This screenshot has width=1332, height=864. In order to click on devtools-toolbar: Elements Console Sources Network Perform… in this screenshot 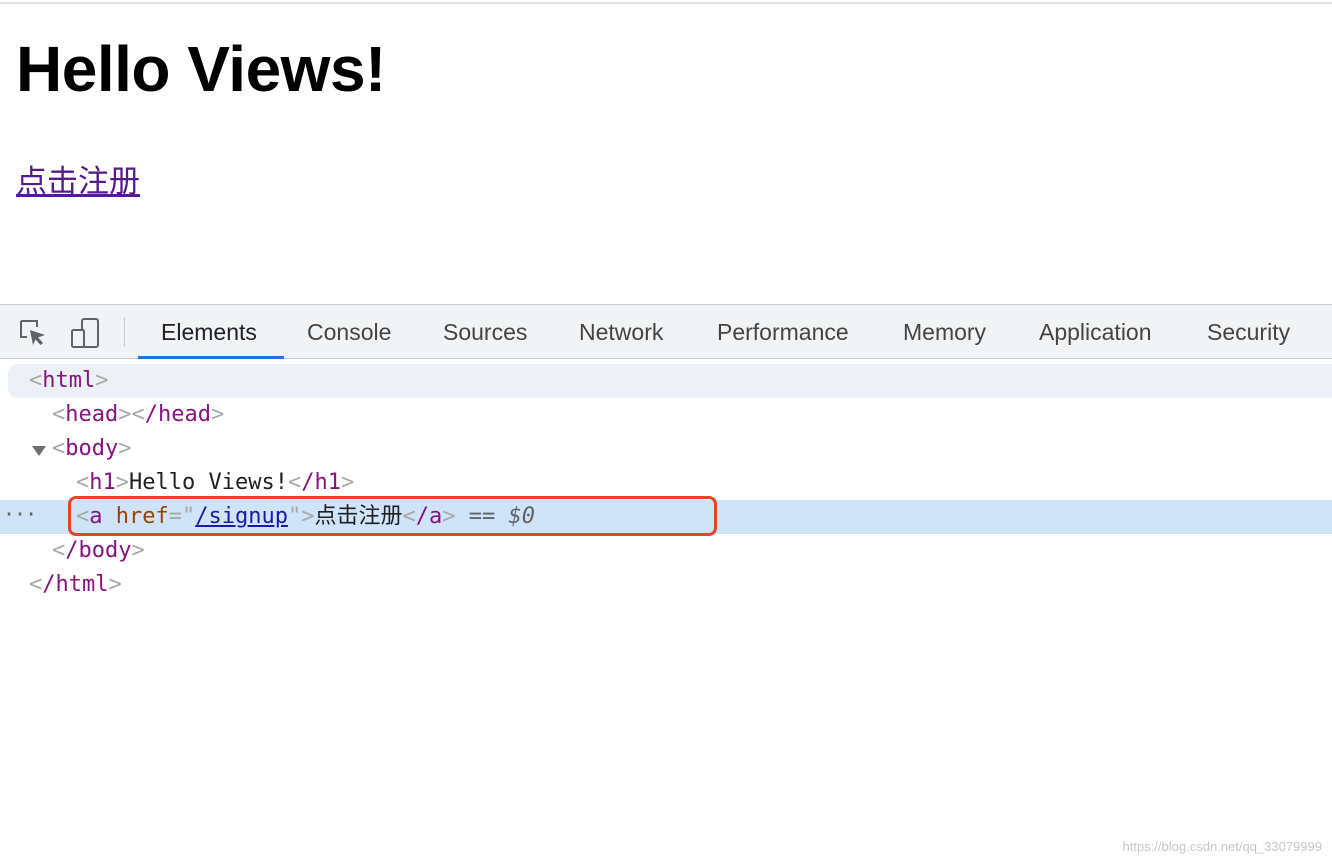, I will do `click(666, 331)`.